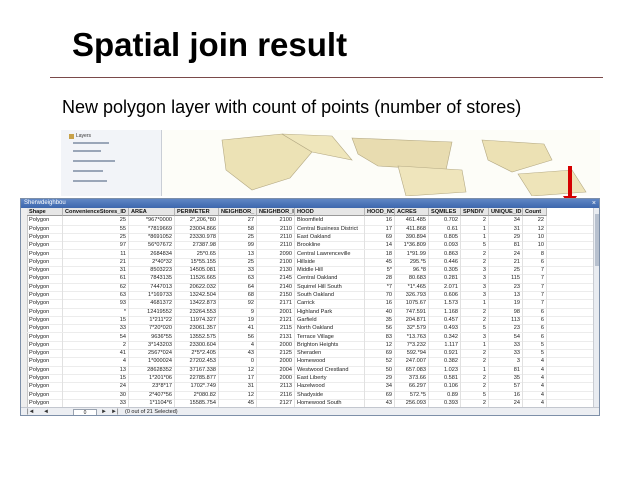 The height and width of the screenshot is (480, 640). What do you see at coordinates (535, 212) in the screenshot?
I see `column-header: Count` at bounding box center [535, 212].